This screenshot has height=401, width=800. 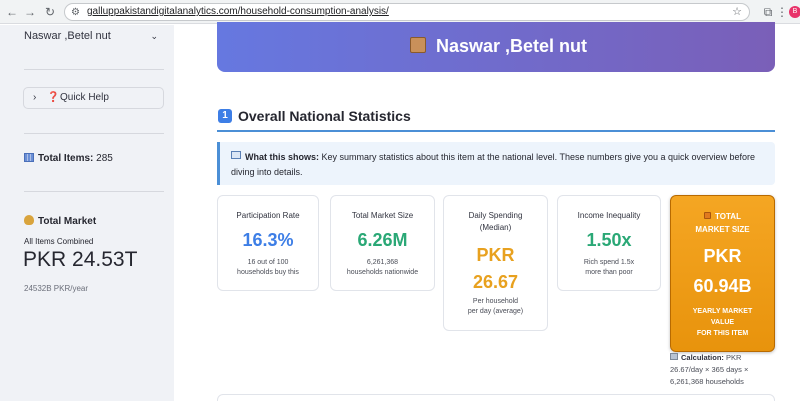 I want to click on item-select: Naswar ,Betel nut ⌄, so click(x=94, y=36).